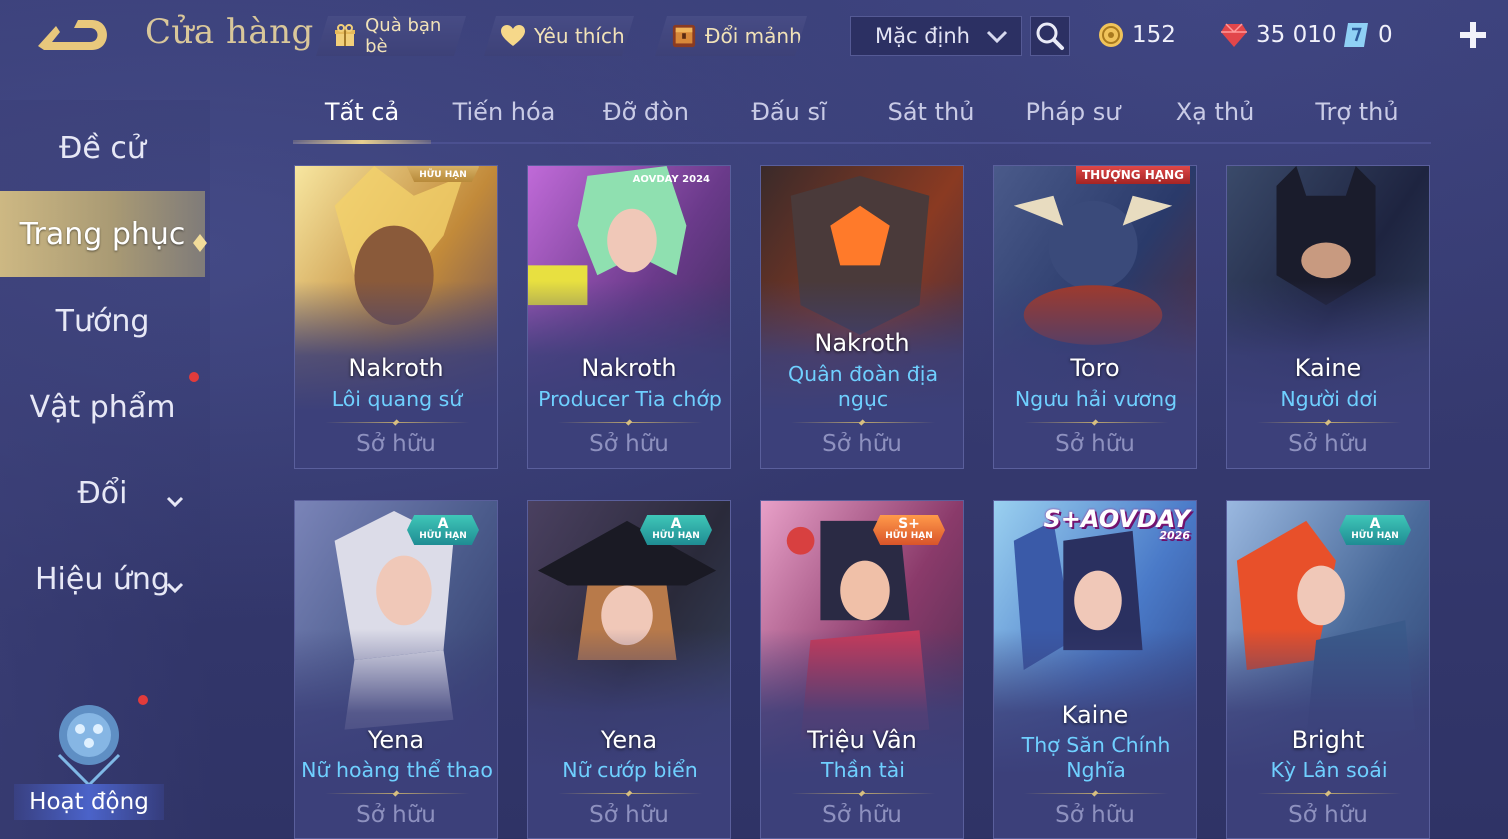 The image size is (1508, 839). What do you see at coordinates (396, 317) in the screenshot?
I see `skin-card: HỮU HẠN Nakroth Lôi quang sứ Sở hữu` at bounding box center [396, 317].